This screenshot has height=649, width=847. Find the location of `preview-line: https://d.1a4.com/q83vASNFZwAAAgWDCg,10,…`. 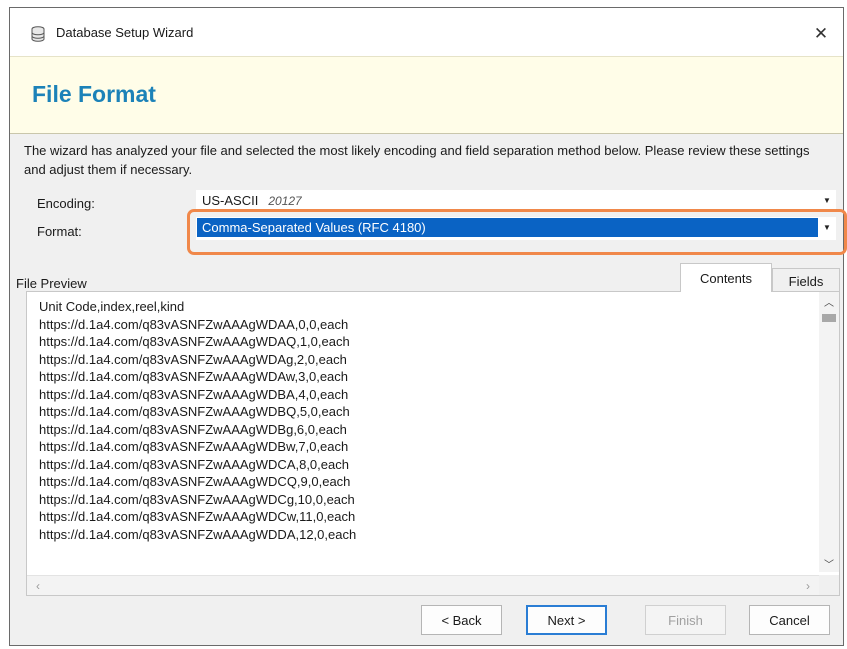

preview-line: https://d.1a4.com/q83vASNFZwAAAgWDCg,10,… is located at coordinates (197, 499).